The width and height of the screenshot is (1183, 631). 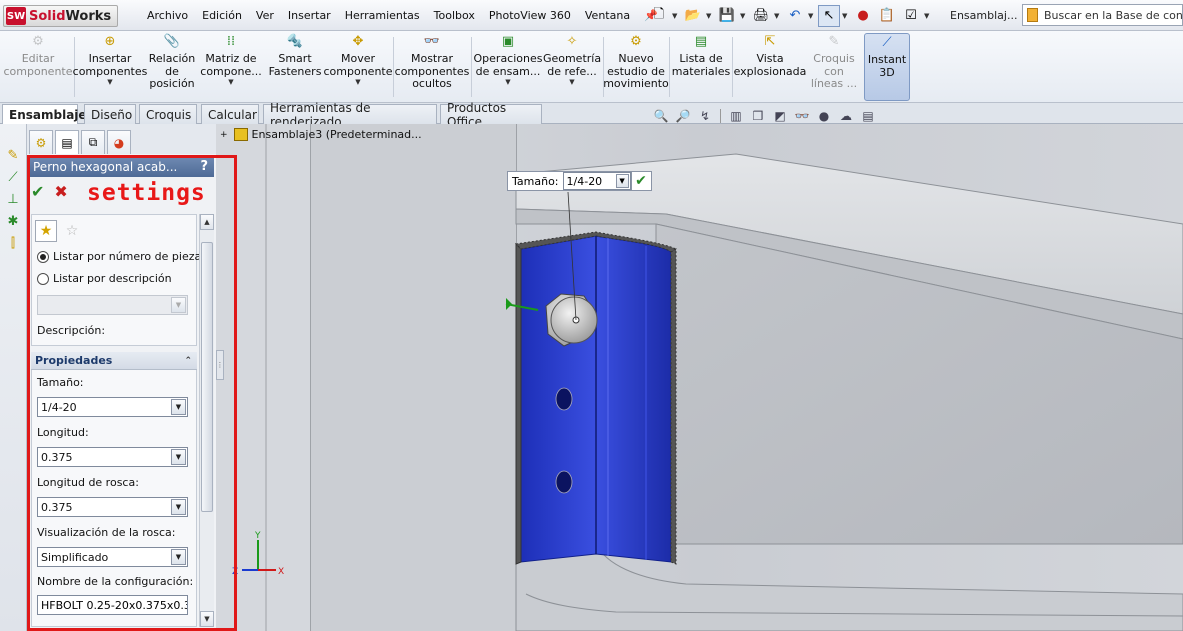 I want to click on menu-ver: Ver, so click(x=265, y=15).